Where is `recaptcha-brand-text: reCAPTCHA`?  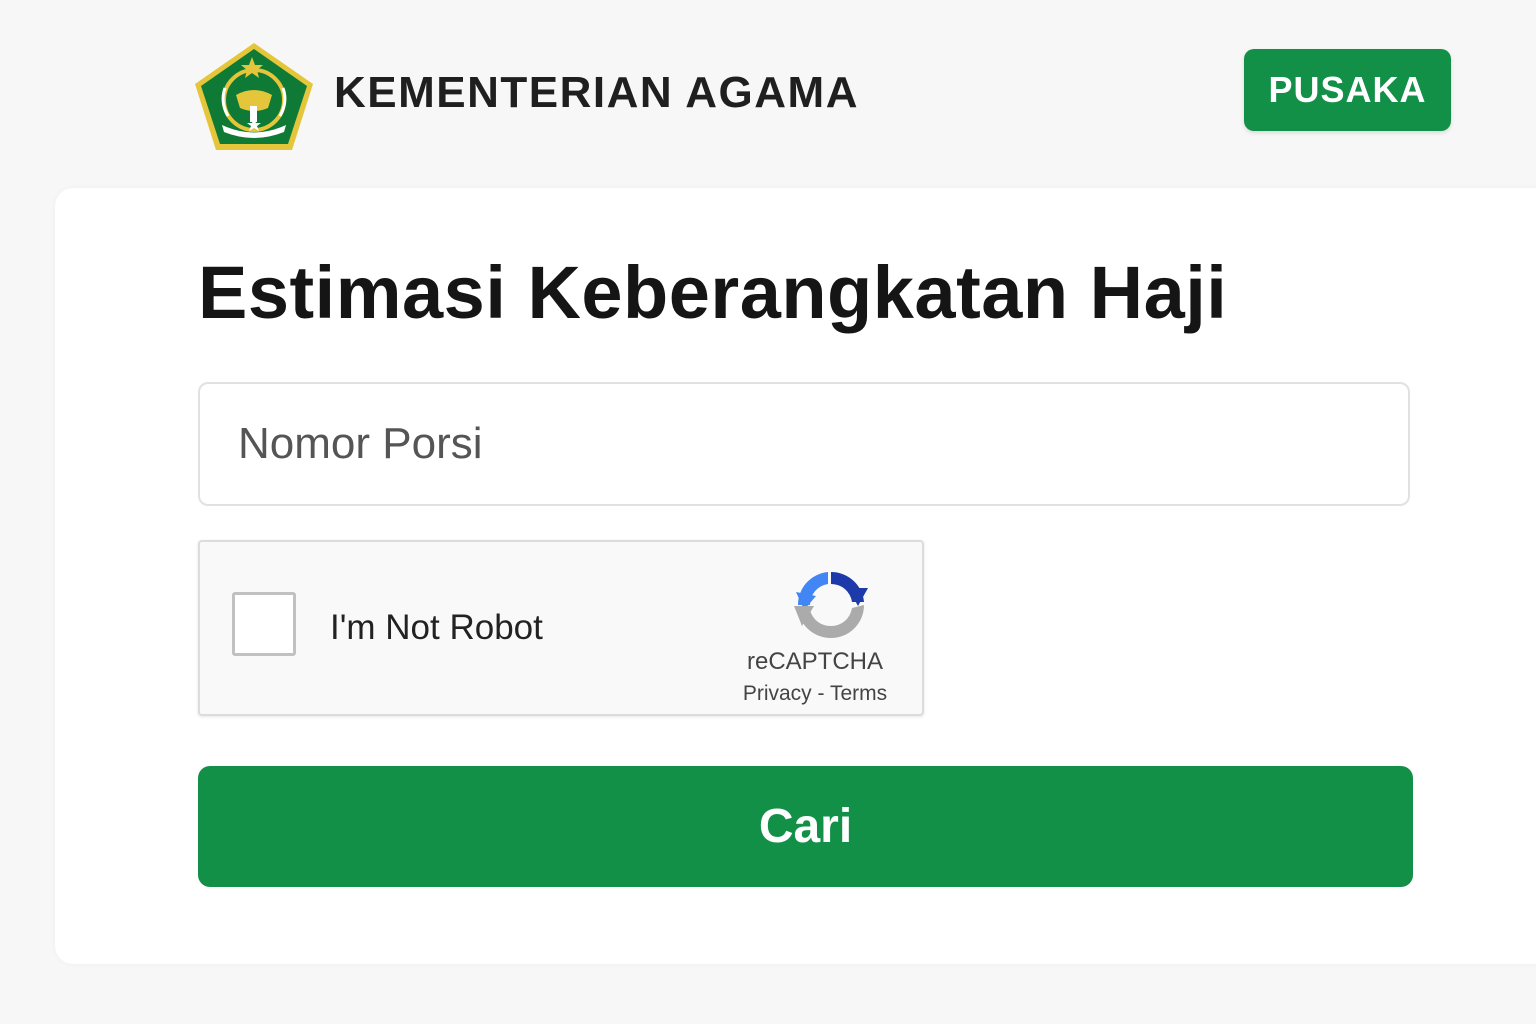
recaptcha-brand-text: reCAPTCHA is located at coordinates (815, 661).